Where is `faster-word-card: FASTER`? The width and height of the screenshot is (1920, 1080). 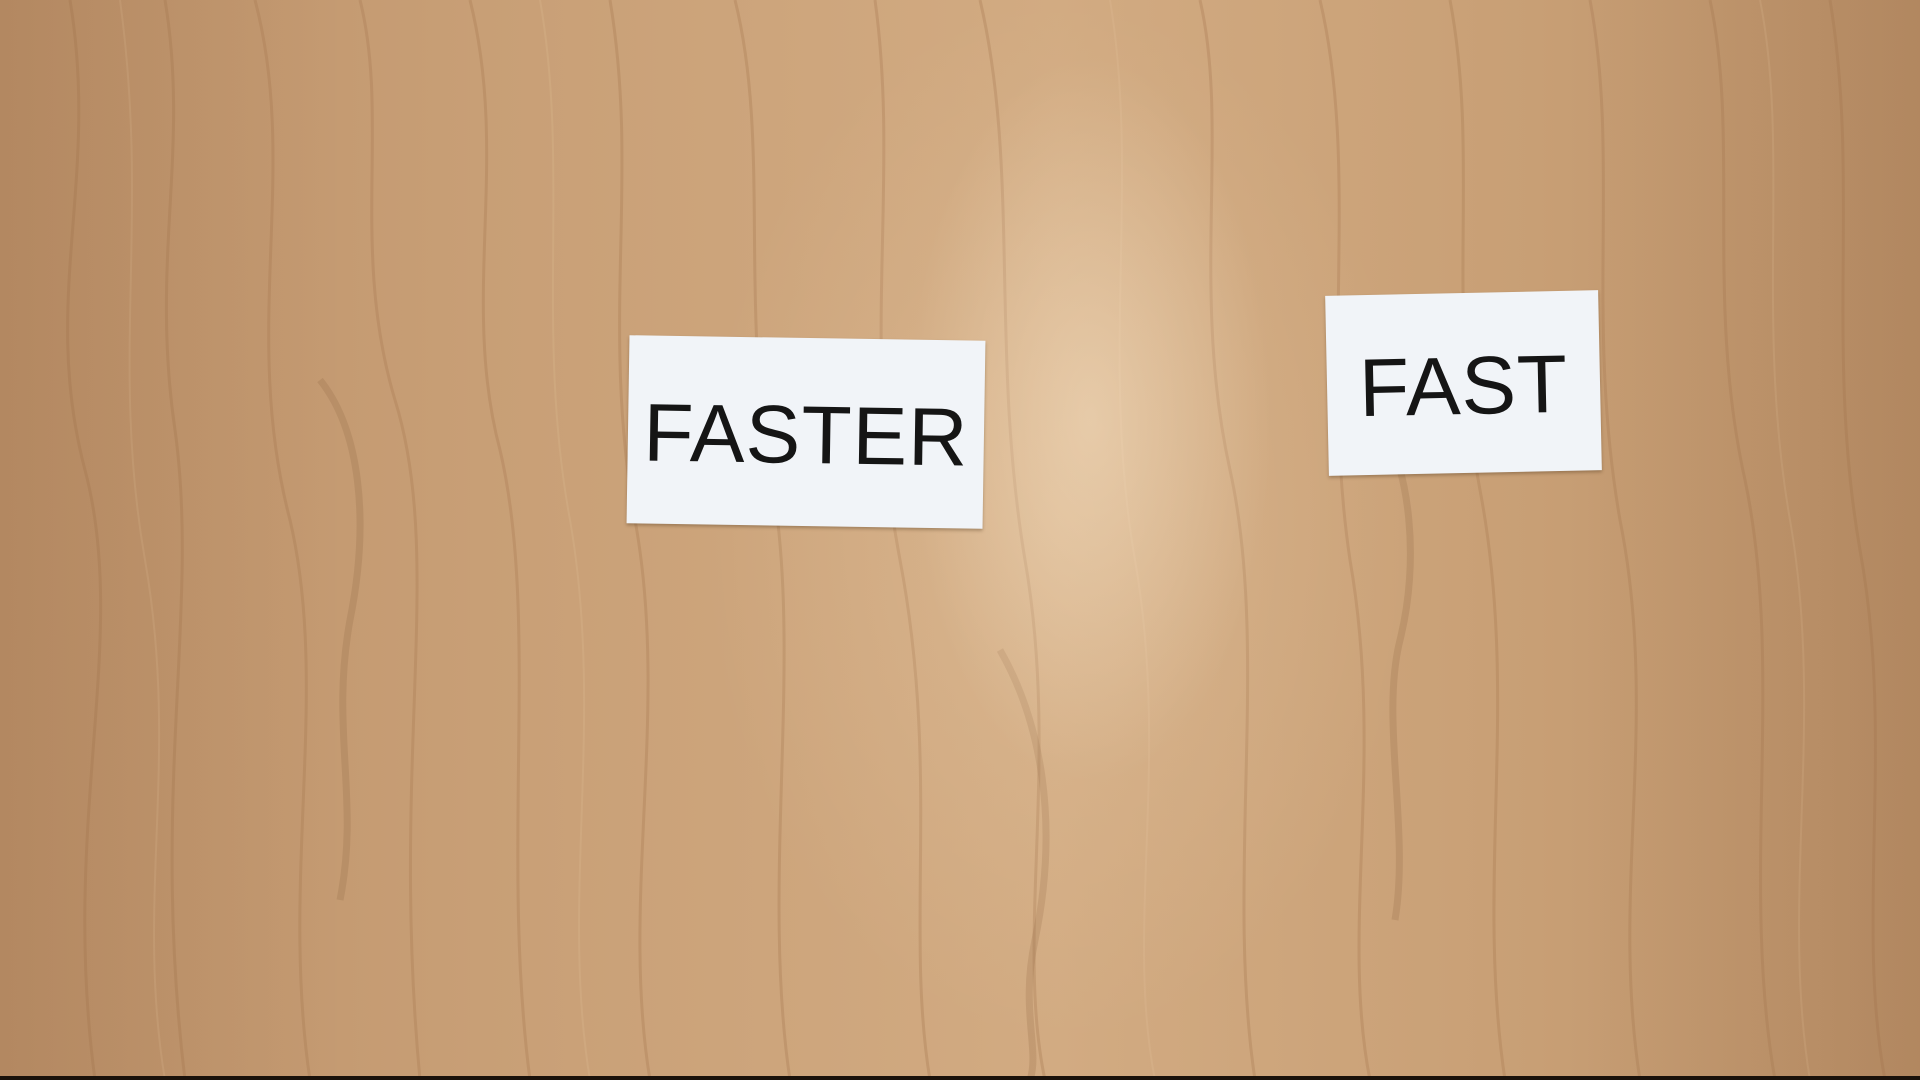
faster-word-card: FASTER is located at coordinates (806, 432).